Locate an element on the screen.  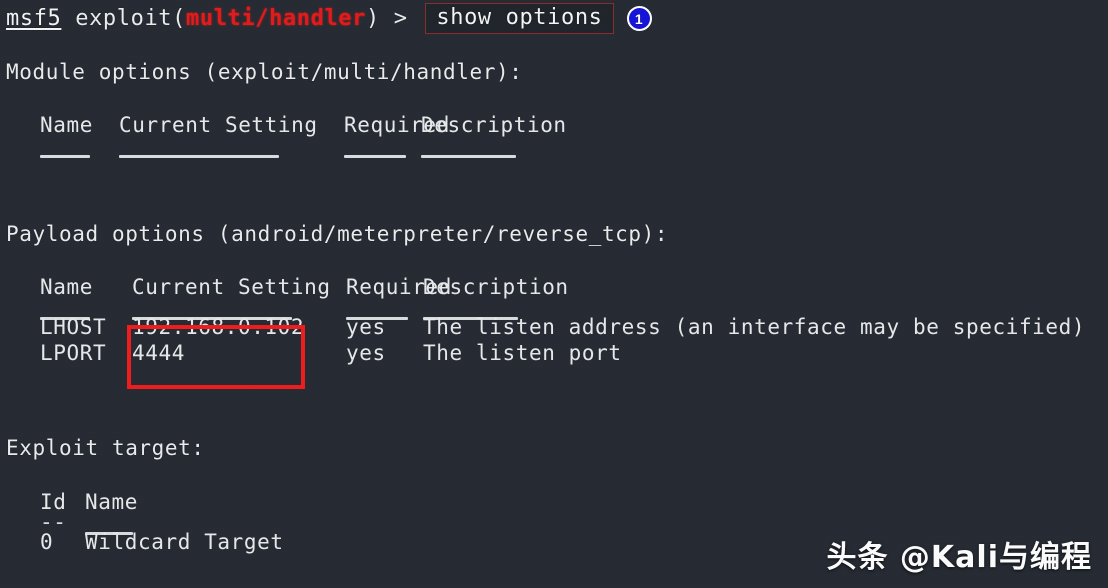
target-col-name: Name is located at coordinates (111, 502).